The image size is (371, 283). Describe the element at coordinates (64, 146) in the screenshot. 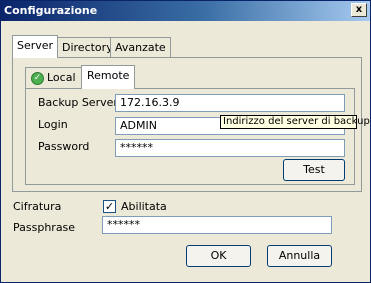

I see `password-label: Password` at that location.